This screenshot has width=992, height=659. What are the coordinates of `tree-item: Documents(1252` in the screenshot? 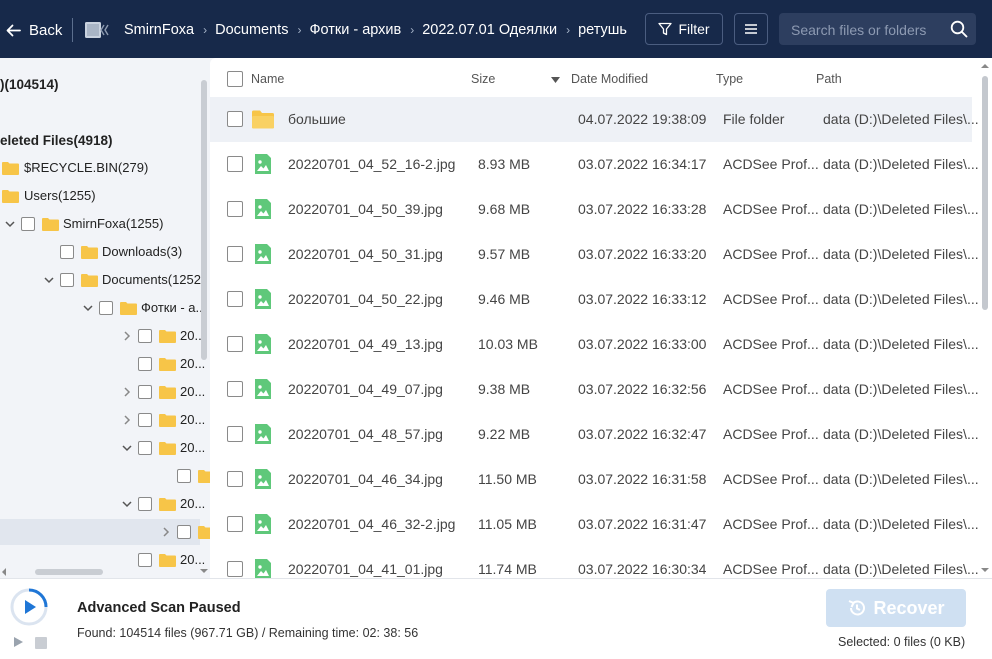 It's located at (100, 280).